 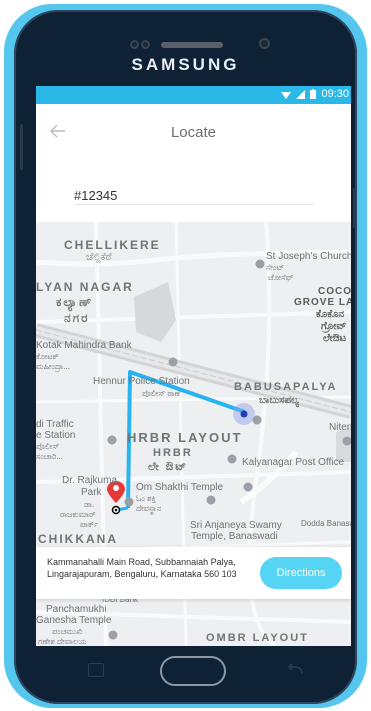 What do you see at coordinates (257, 638) in the screenshot?
I see `map-label: OMBR LAYOUT` at bounding box center [257, 638].